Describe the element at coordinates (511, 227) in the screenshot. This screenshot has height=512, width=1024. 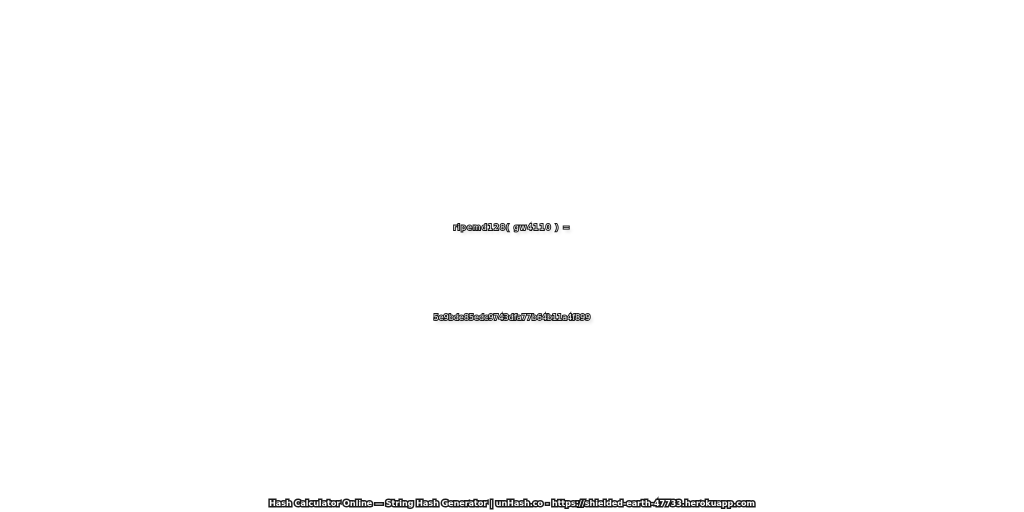
I see `hash-expression: ripemd128( gw4110 ) =` at that location.